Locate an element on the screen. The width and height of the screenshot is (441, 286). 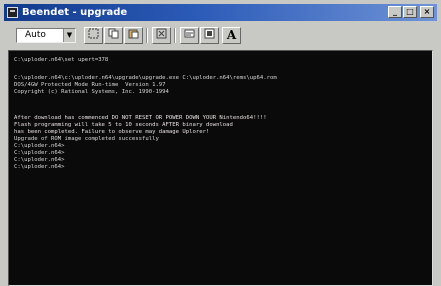
font-size-select: Auto ▼ is located at coordinates (46, 35).